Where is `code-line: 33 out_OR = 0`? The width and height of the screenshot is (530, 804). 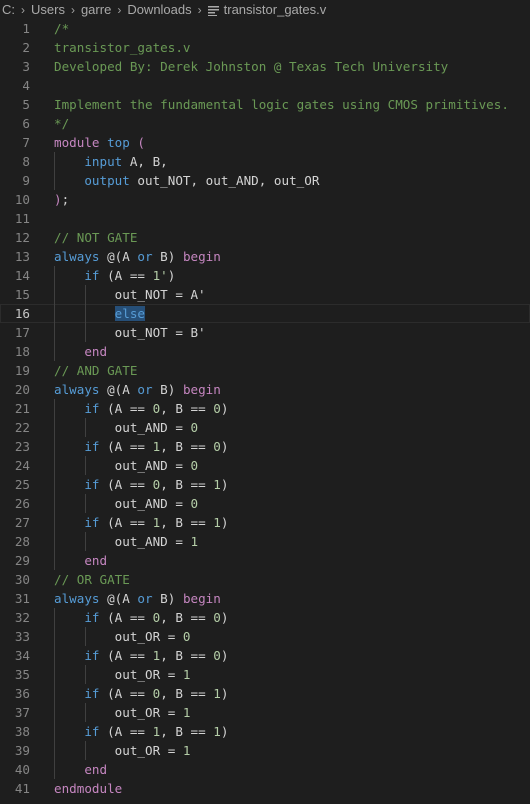
code-line: 33 out_OR = 0 is located at coordinates (265, 636).